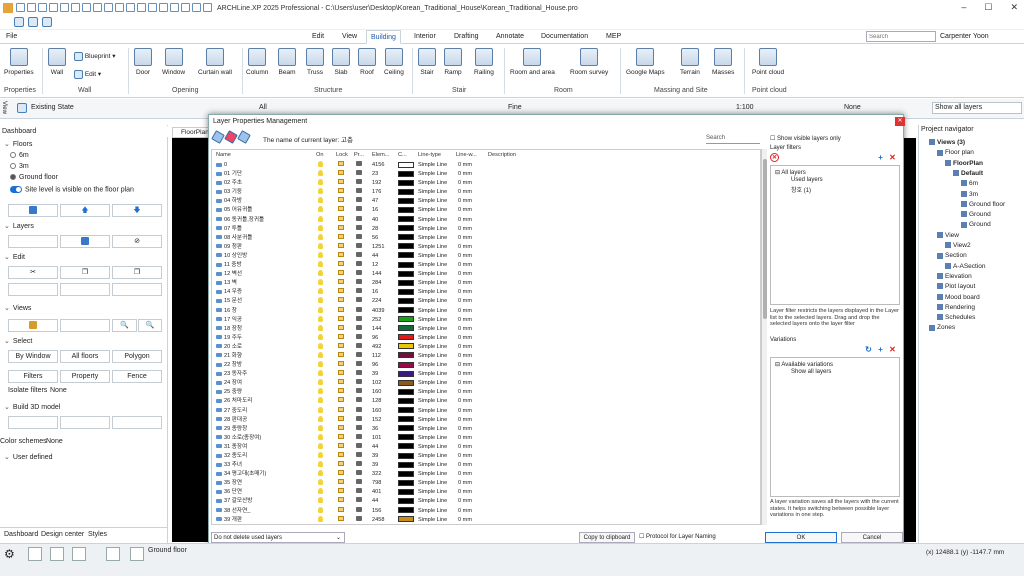 This screenshot has height=576, width=1024. Describe the element at coordinates (315, 62) in the screenshot. I see `truss-button: Truss` at that location.